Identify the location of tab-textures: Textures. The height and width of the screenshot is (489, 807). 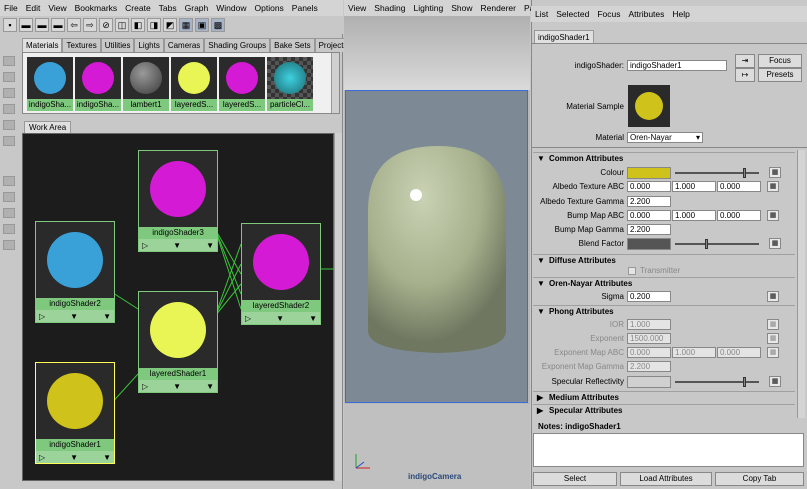
(81, 45).